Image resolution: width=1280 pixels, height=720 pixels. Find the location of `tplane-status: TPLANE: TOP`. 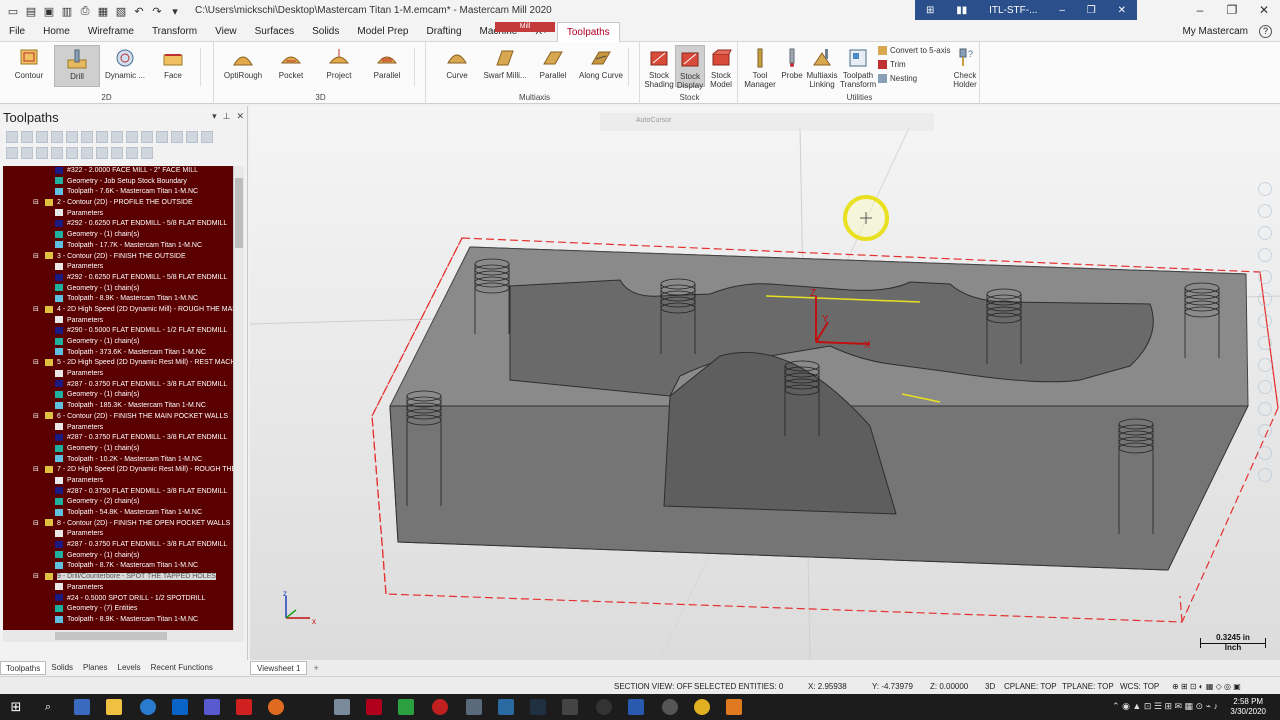

tplane-status: TPLANE: TOP is located at coordinates (1088, 686).